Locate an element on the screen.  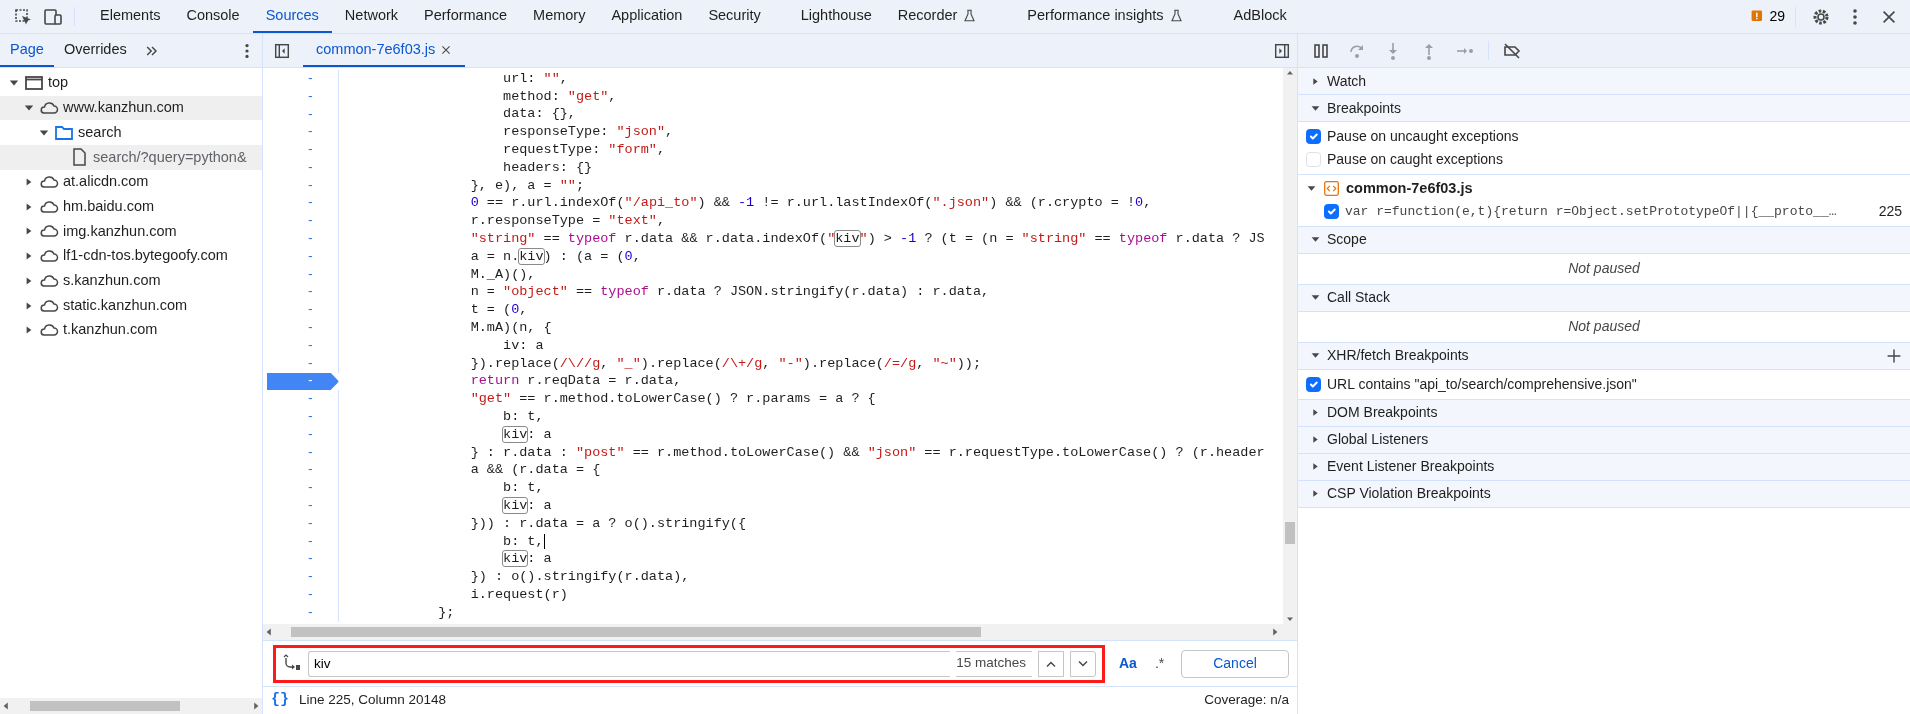
panel-tab: Network is located at coordinates (371, 16).